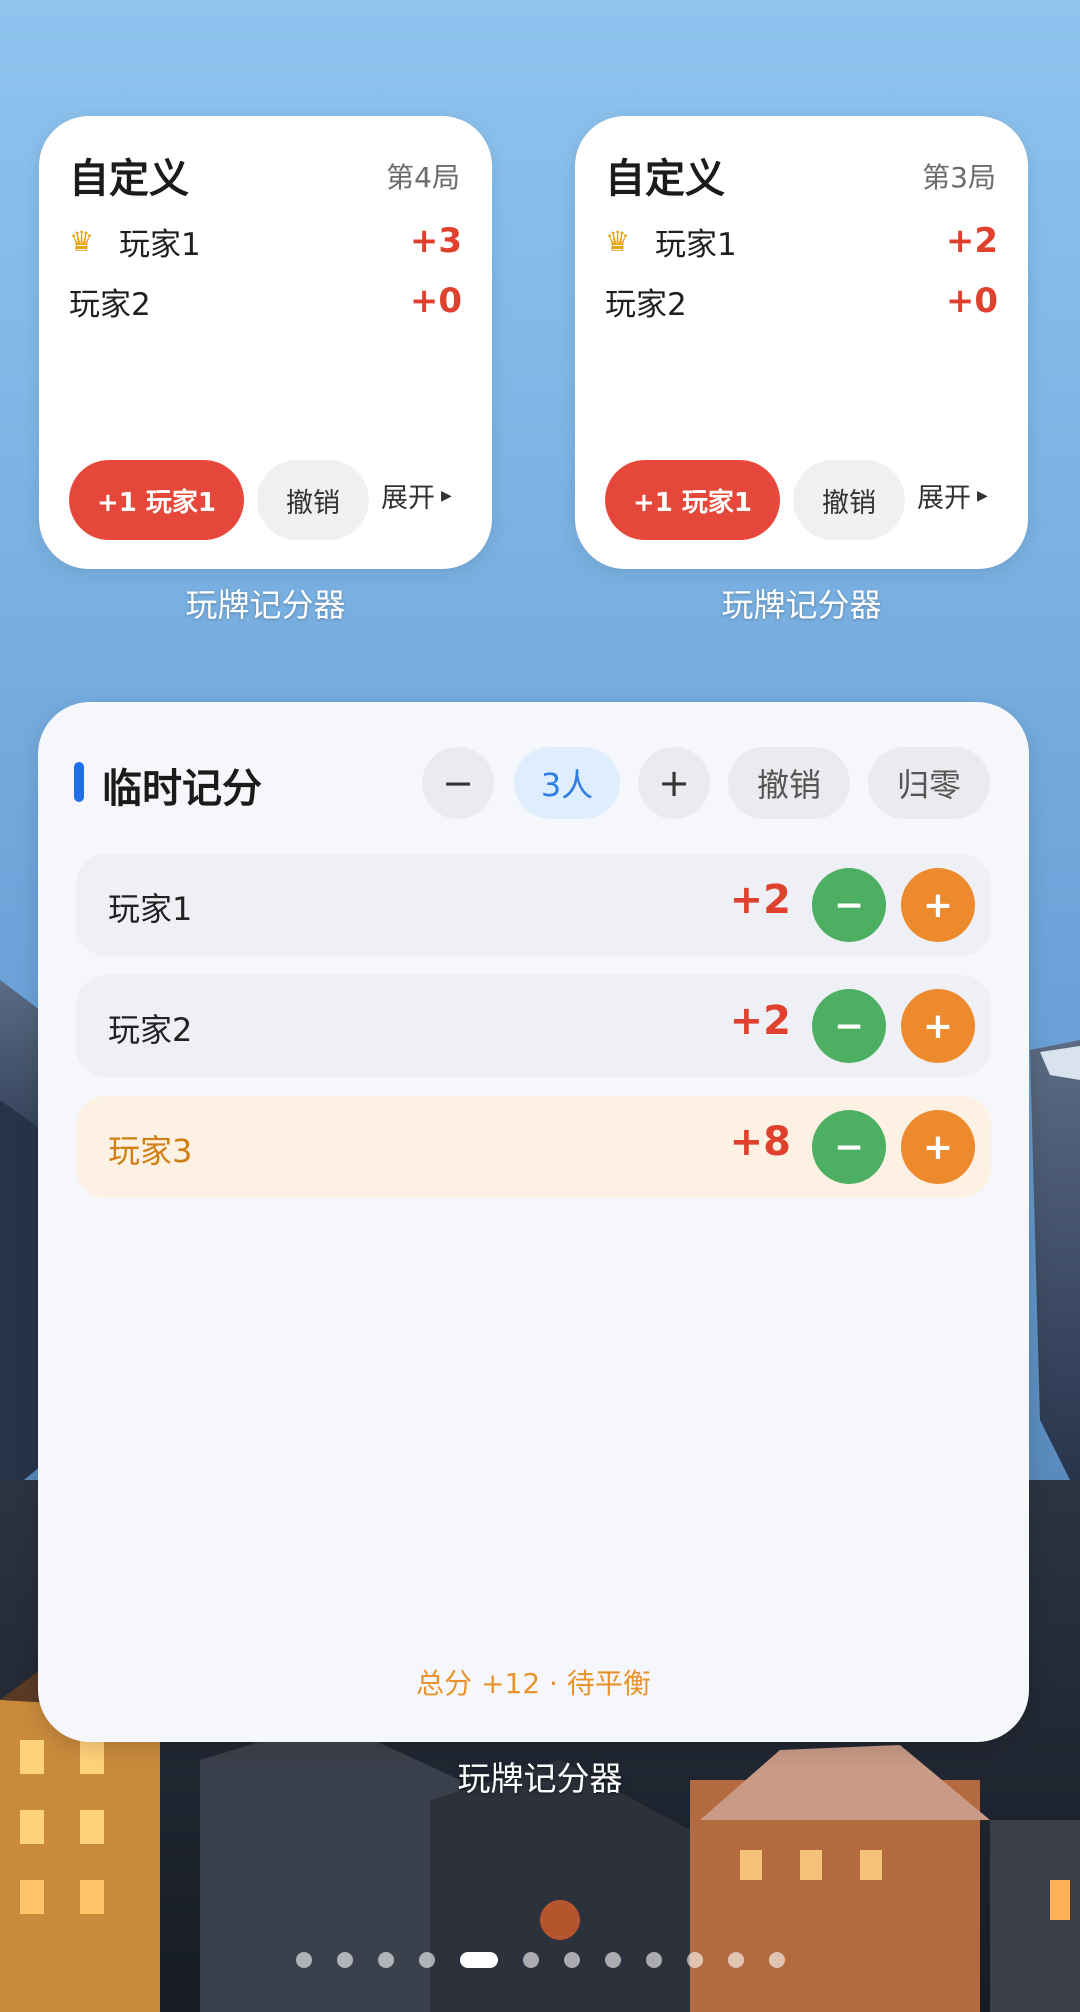 Image resolution: width=1080 pixels, height=2012 pixels. What do you see at coordinates (959, 177) in the screenshot?
I see `round-label: 第3局` at bounding box center [959, 177].